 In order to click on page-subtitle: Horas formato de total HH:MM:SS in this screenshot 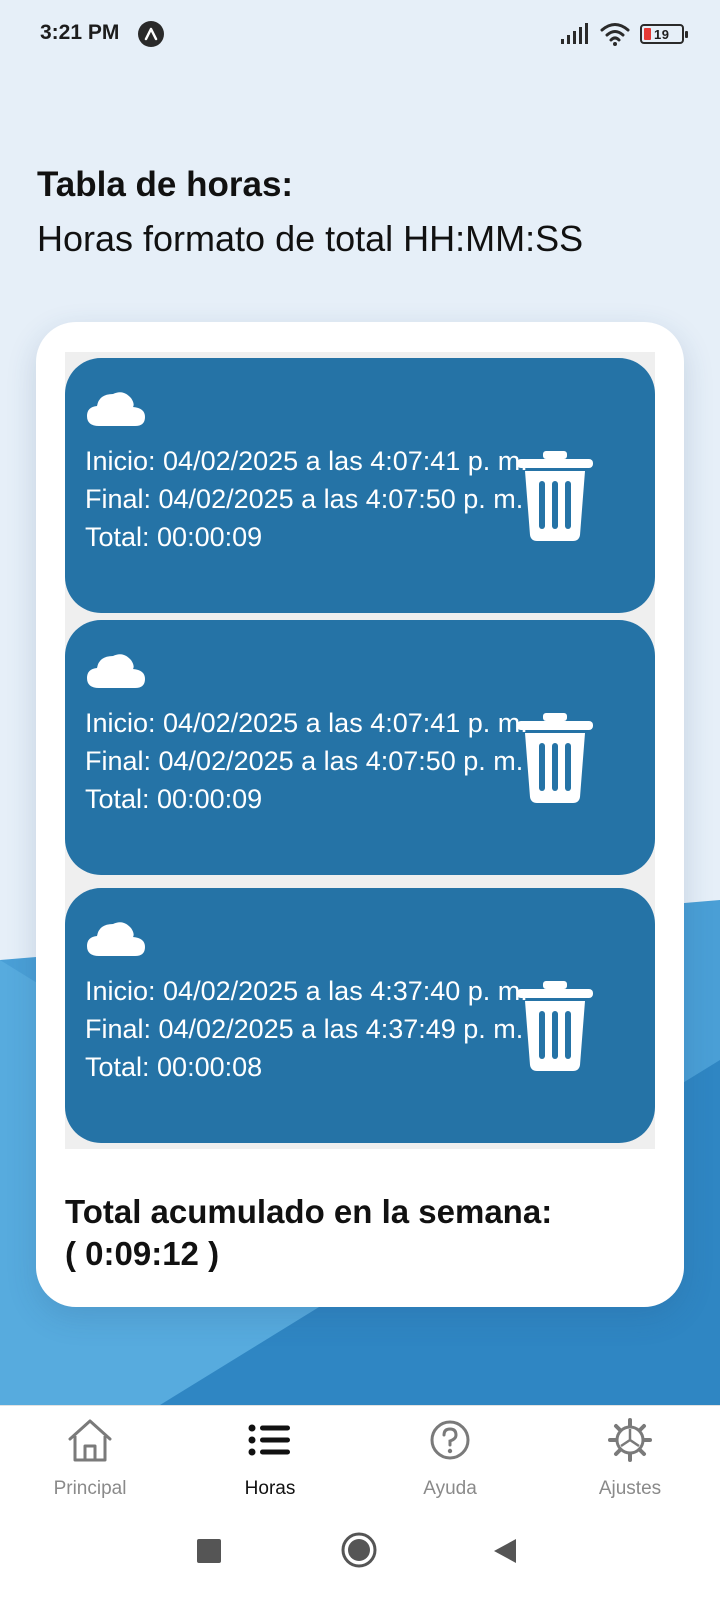, I will do `click(310, 238)`.